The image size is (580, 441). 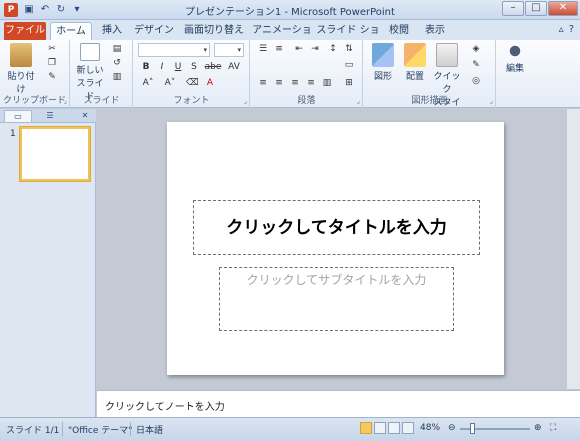 I want to click on shapes-label: 図形, so click(x=382, y=77).